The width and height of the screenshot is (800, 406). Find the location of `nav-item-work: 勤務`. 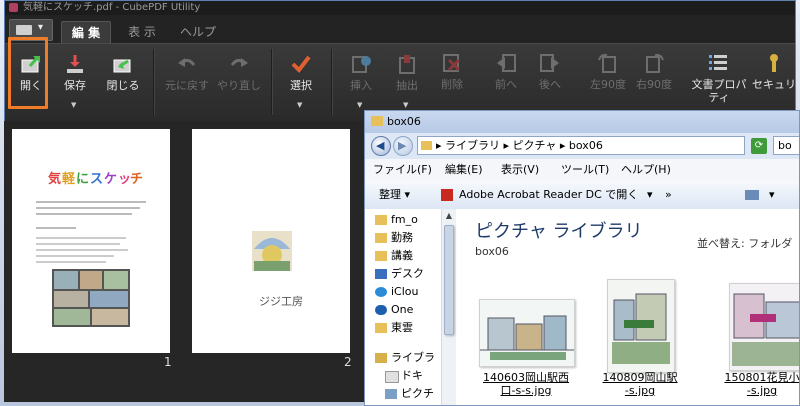

nav-item-work: 勤務 is located at coordinates (402, 238).